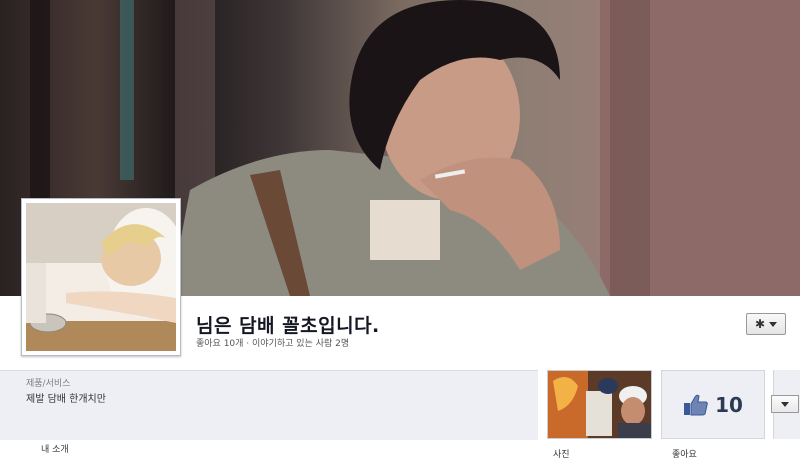 This screenshot has height=474, width=800. What do you see at coordinates (66, 399) in the screenshot?
I see `about-description: 제발 담배 한개치만` at bounding box center [66, 399].